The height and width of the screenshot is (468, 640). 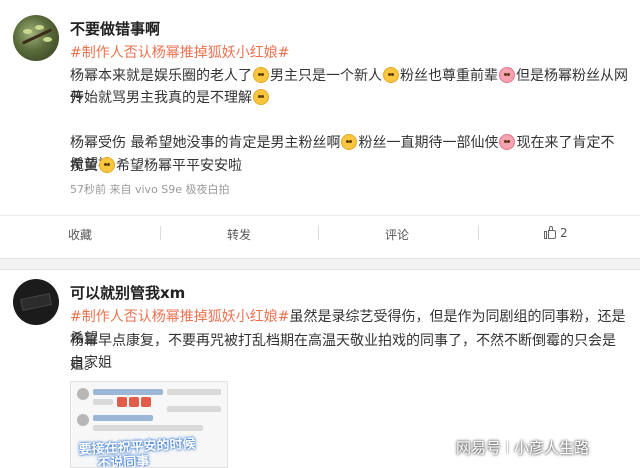 I want to click on post-text-line: 姐。, so click(x=349, y=365).